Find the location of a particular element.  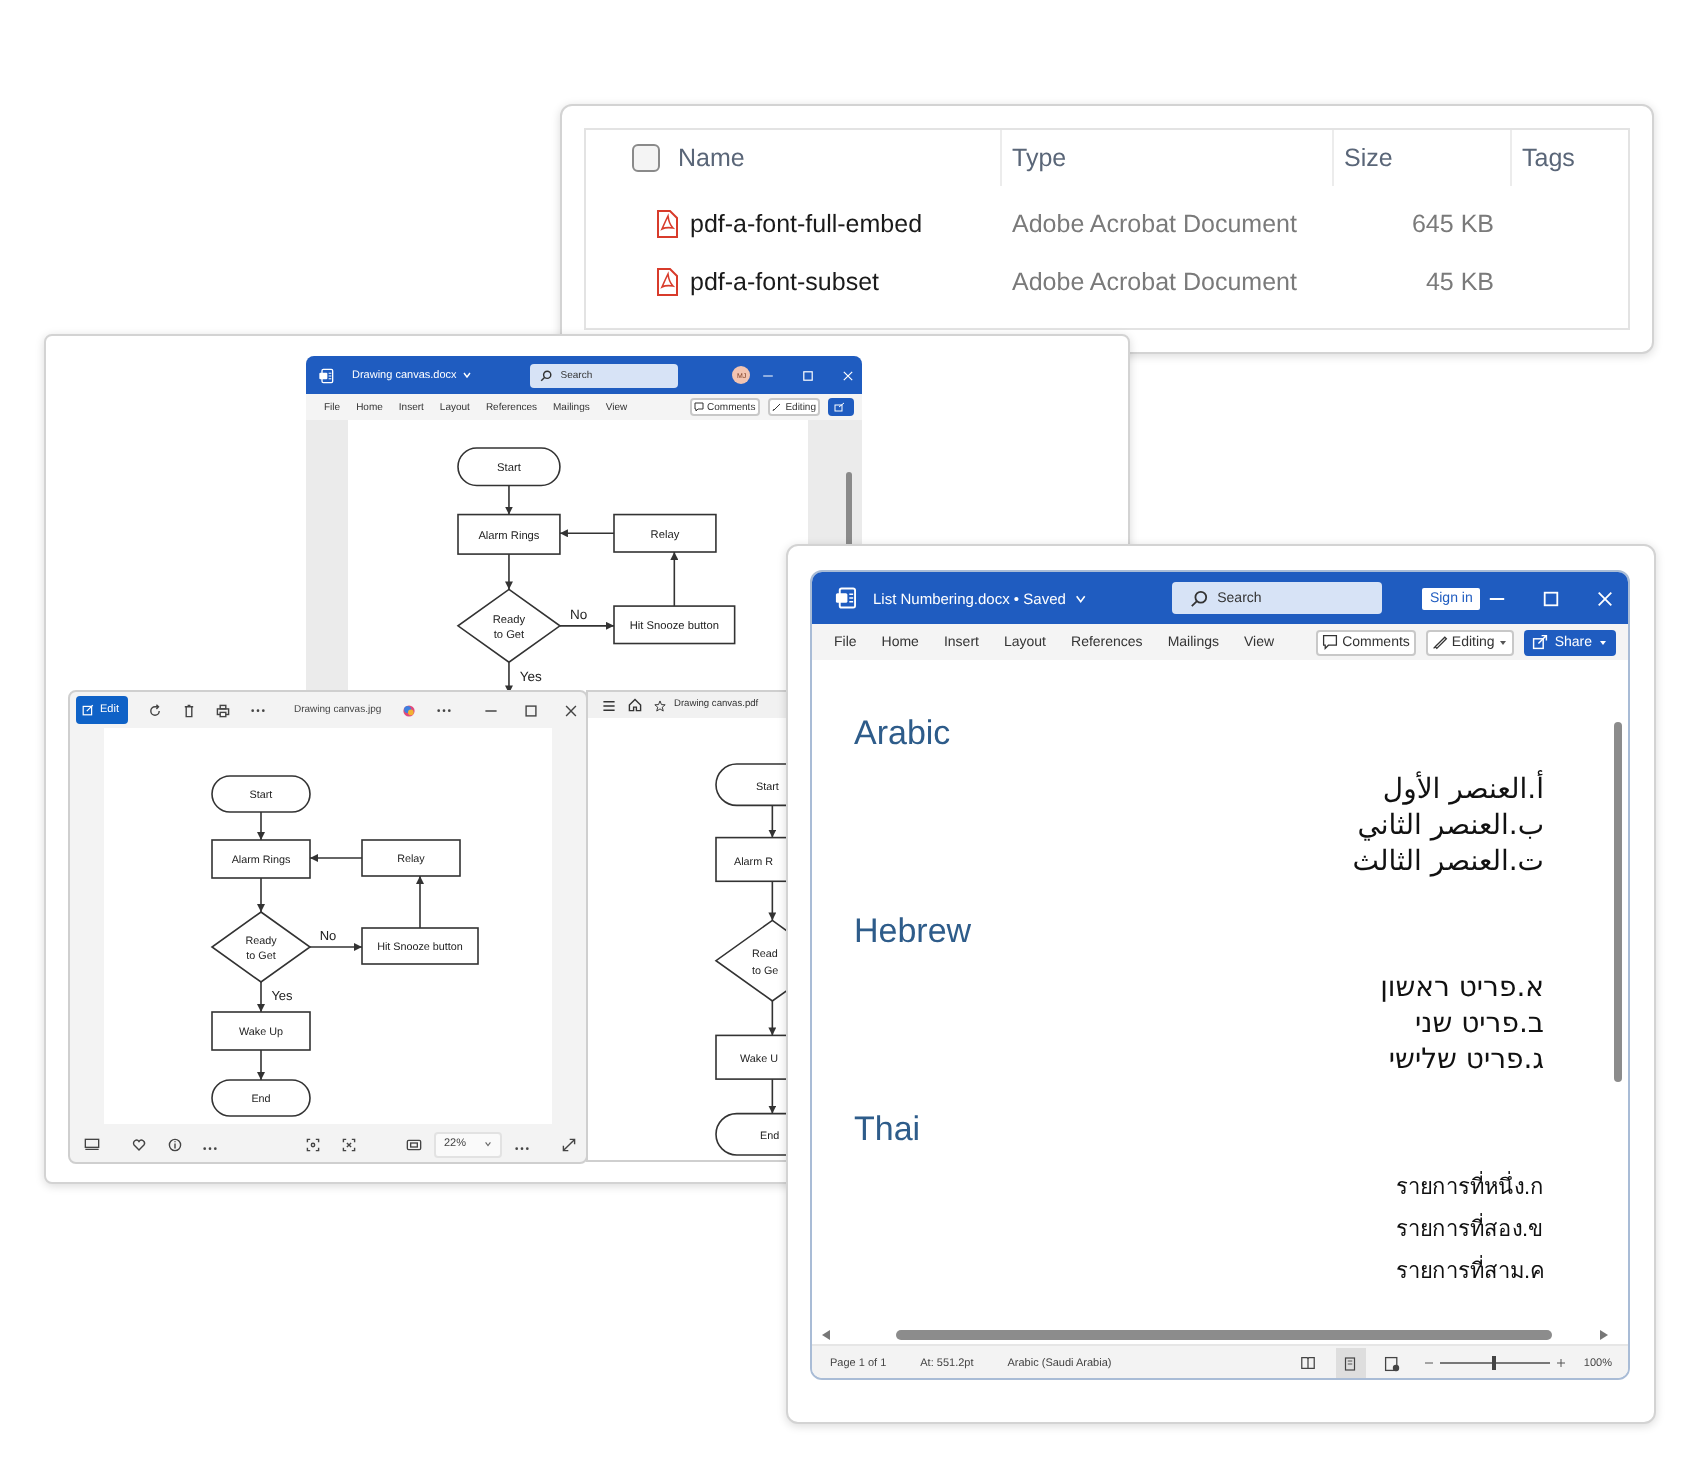

section-heading: Hebrew is located at coordinates (914, 931).